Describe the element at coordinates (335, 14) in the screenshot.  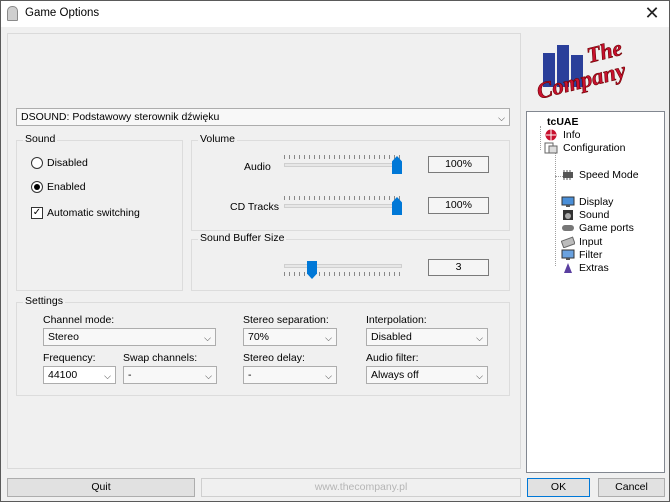
I see `title-bar: Game Options ✕` at that location.